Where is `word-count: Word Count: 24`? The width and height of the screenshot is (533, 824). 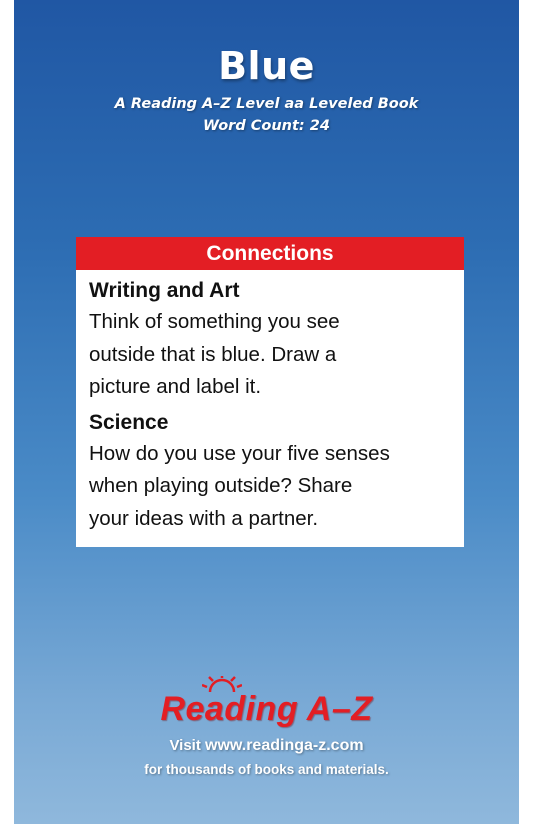 word-count: Word Count: 24 is located at coordinates (266, 126).